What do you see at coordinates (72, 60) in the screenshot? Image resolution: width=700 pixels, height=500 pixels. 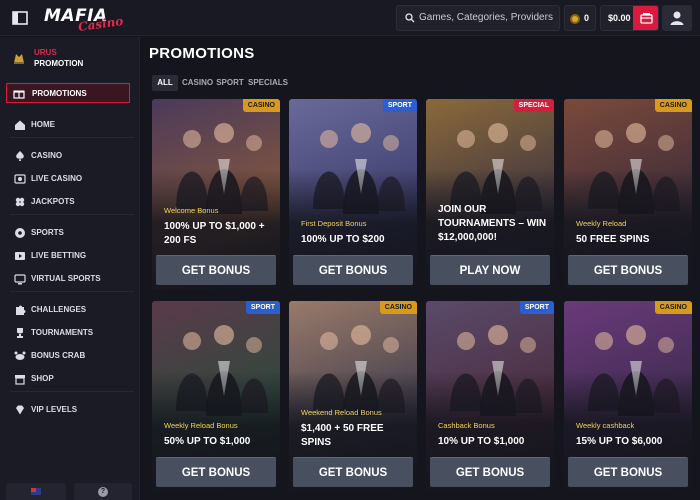 I see `user-profile: URUS PROMOTION` at bounding box center [72, 60].